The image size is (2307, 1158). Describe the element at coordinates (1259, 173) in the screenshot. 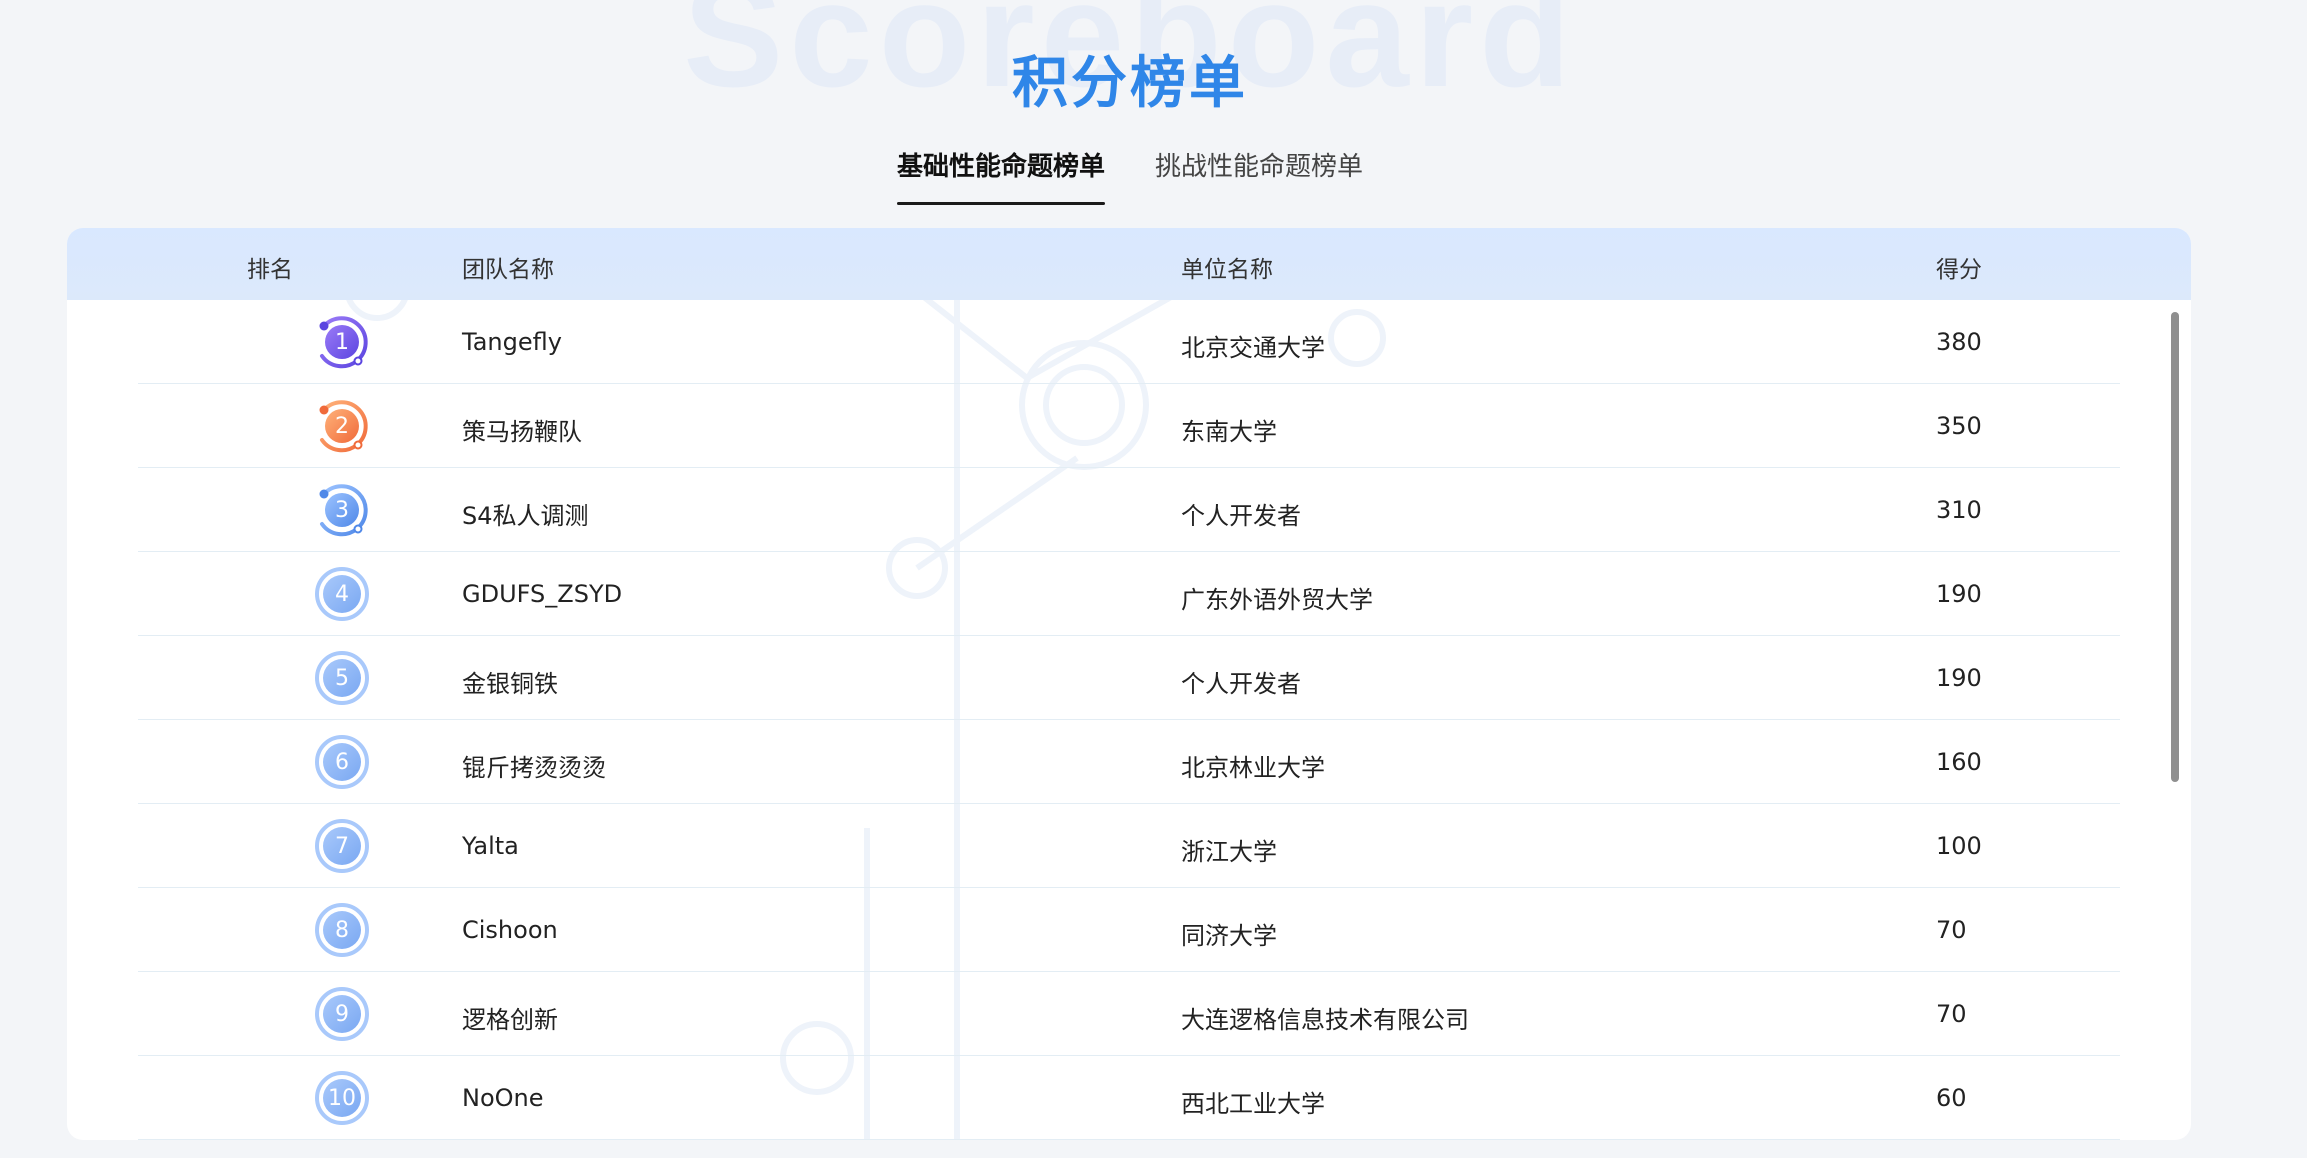

I see `tab-challenge-board: 挑战性能命题榜单` at that location.